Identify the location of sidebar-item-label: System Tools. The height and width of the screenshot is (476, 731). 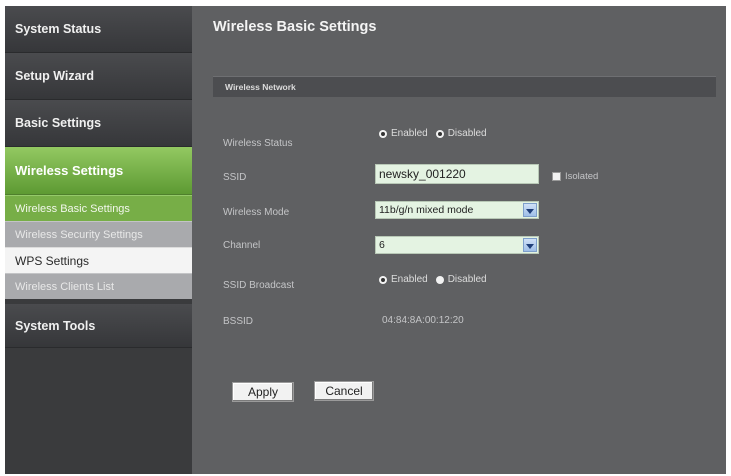
(55, 325).